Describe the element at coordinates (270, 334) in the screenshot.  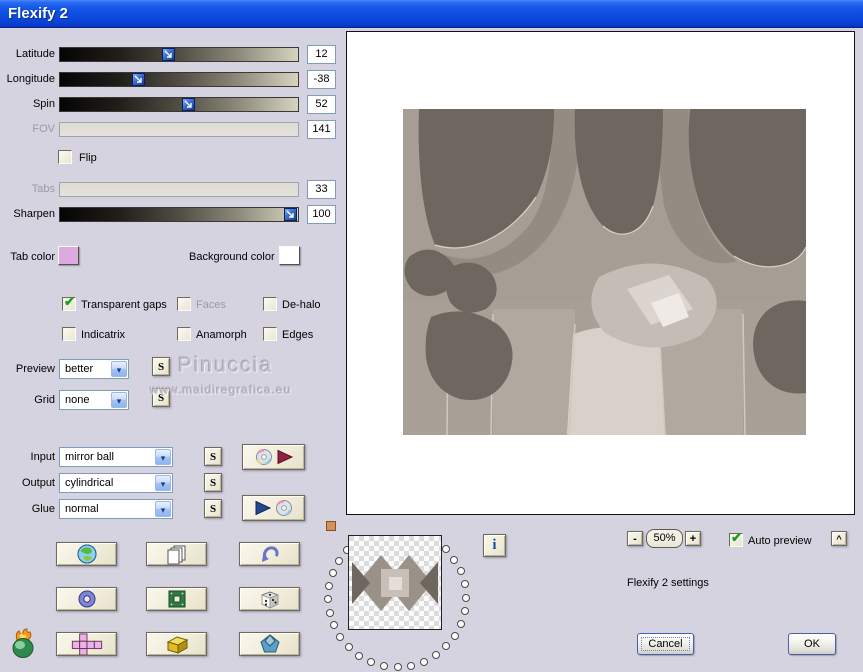
I see `edges-checkbox` at that location.